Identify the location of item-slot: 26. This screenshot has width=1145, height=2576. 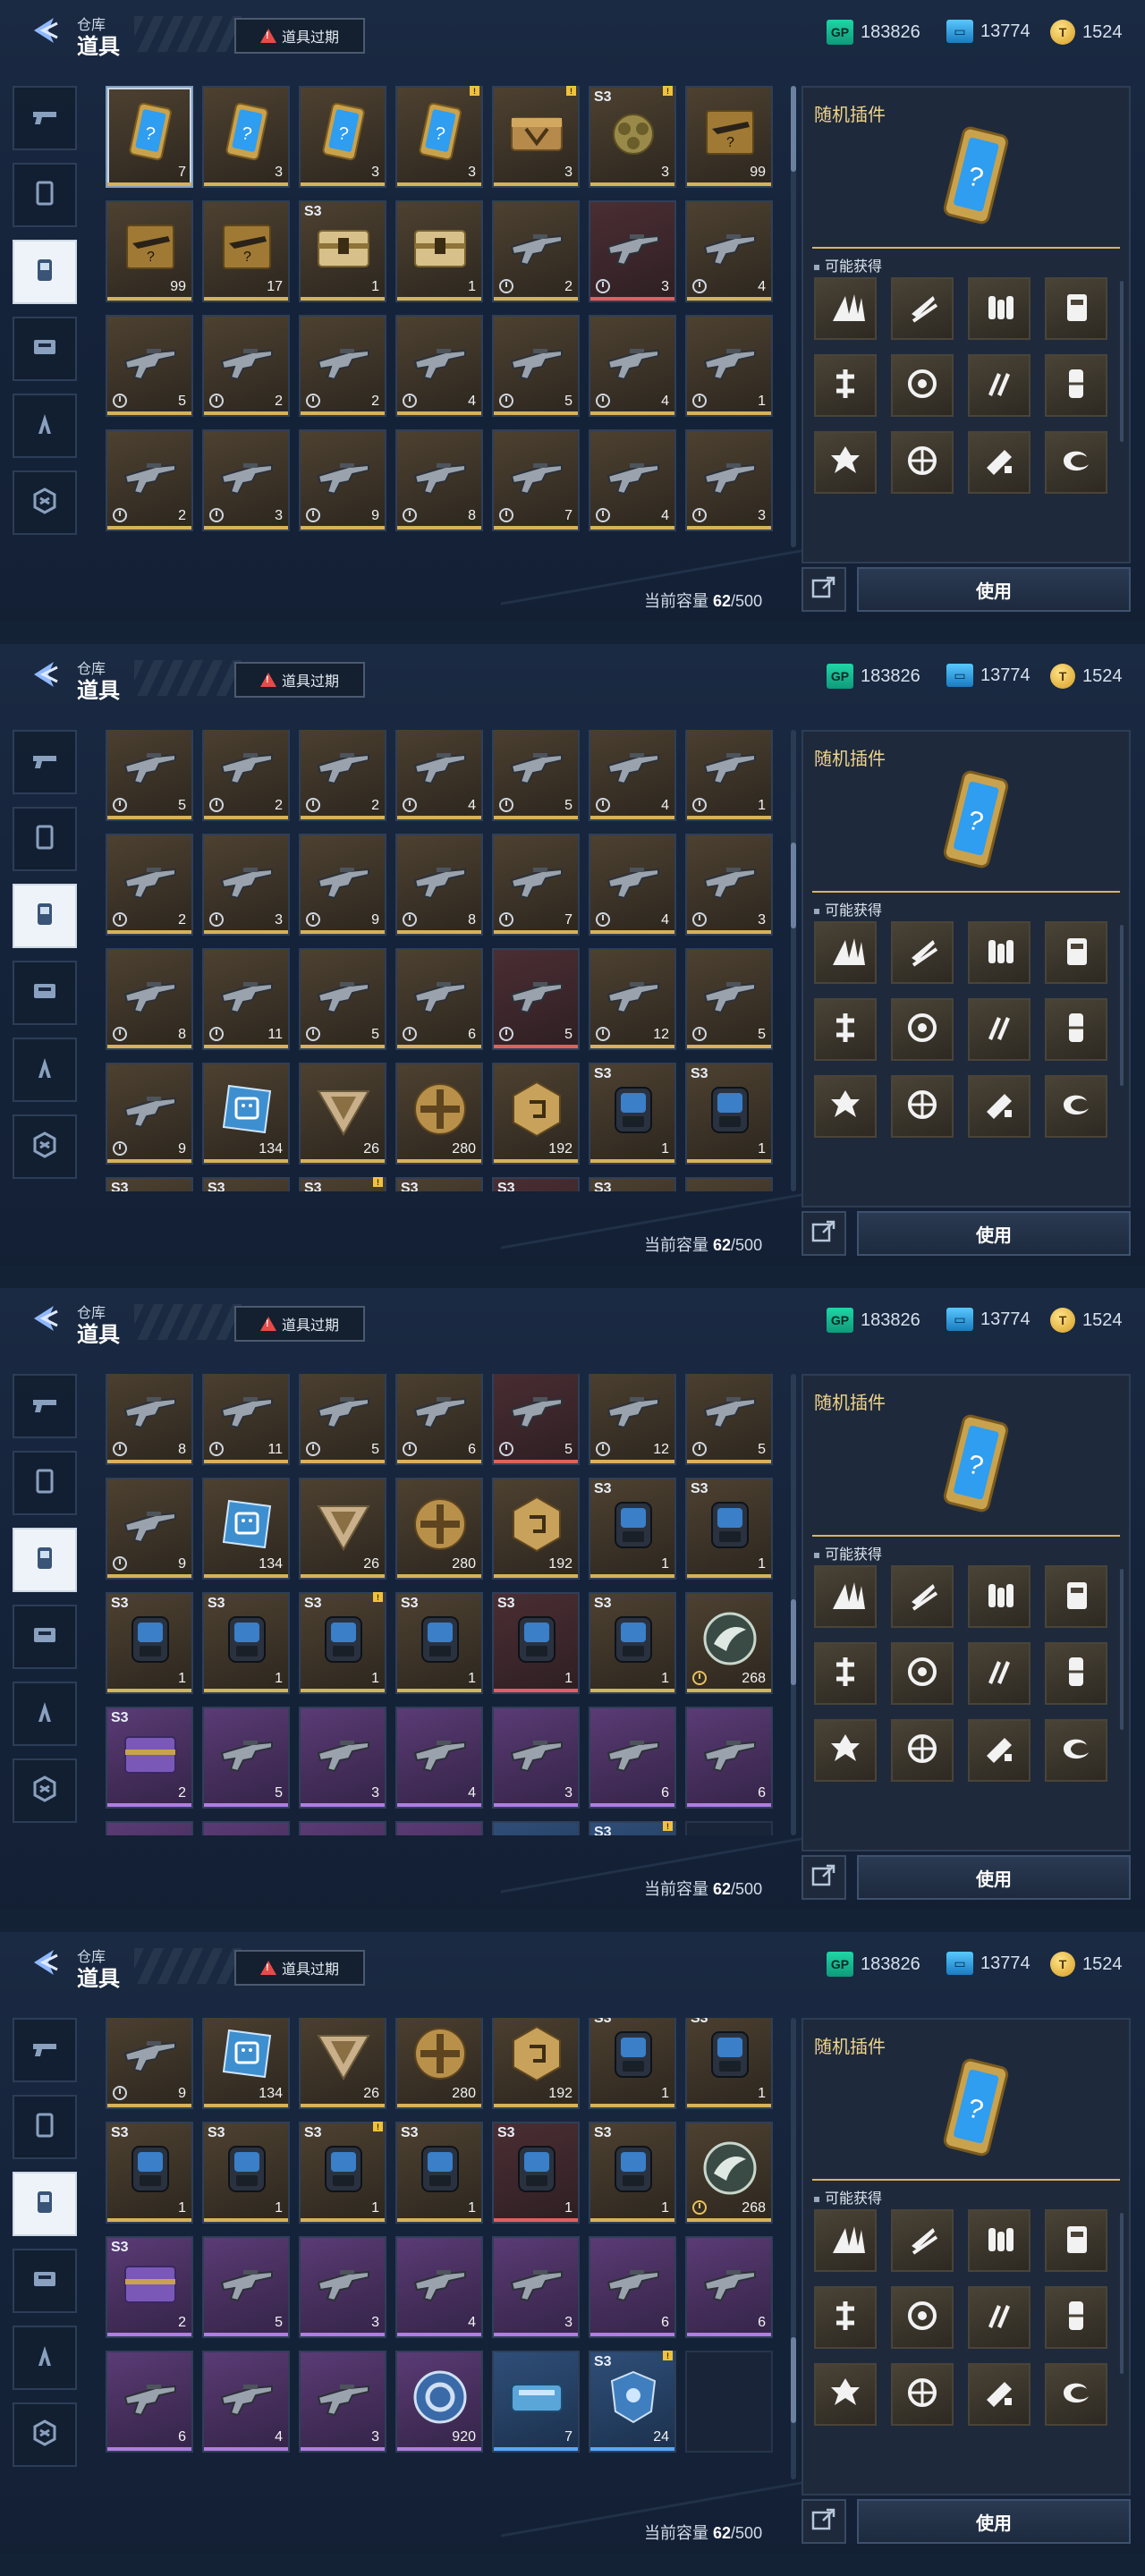
(342, 1114).